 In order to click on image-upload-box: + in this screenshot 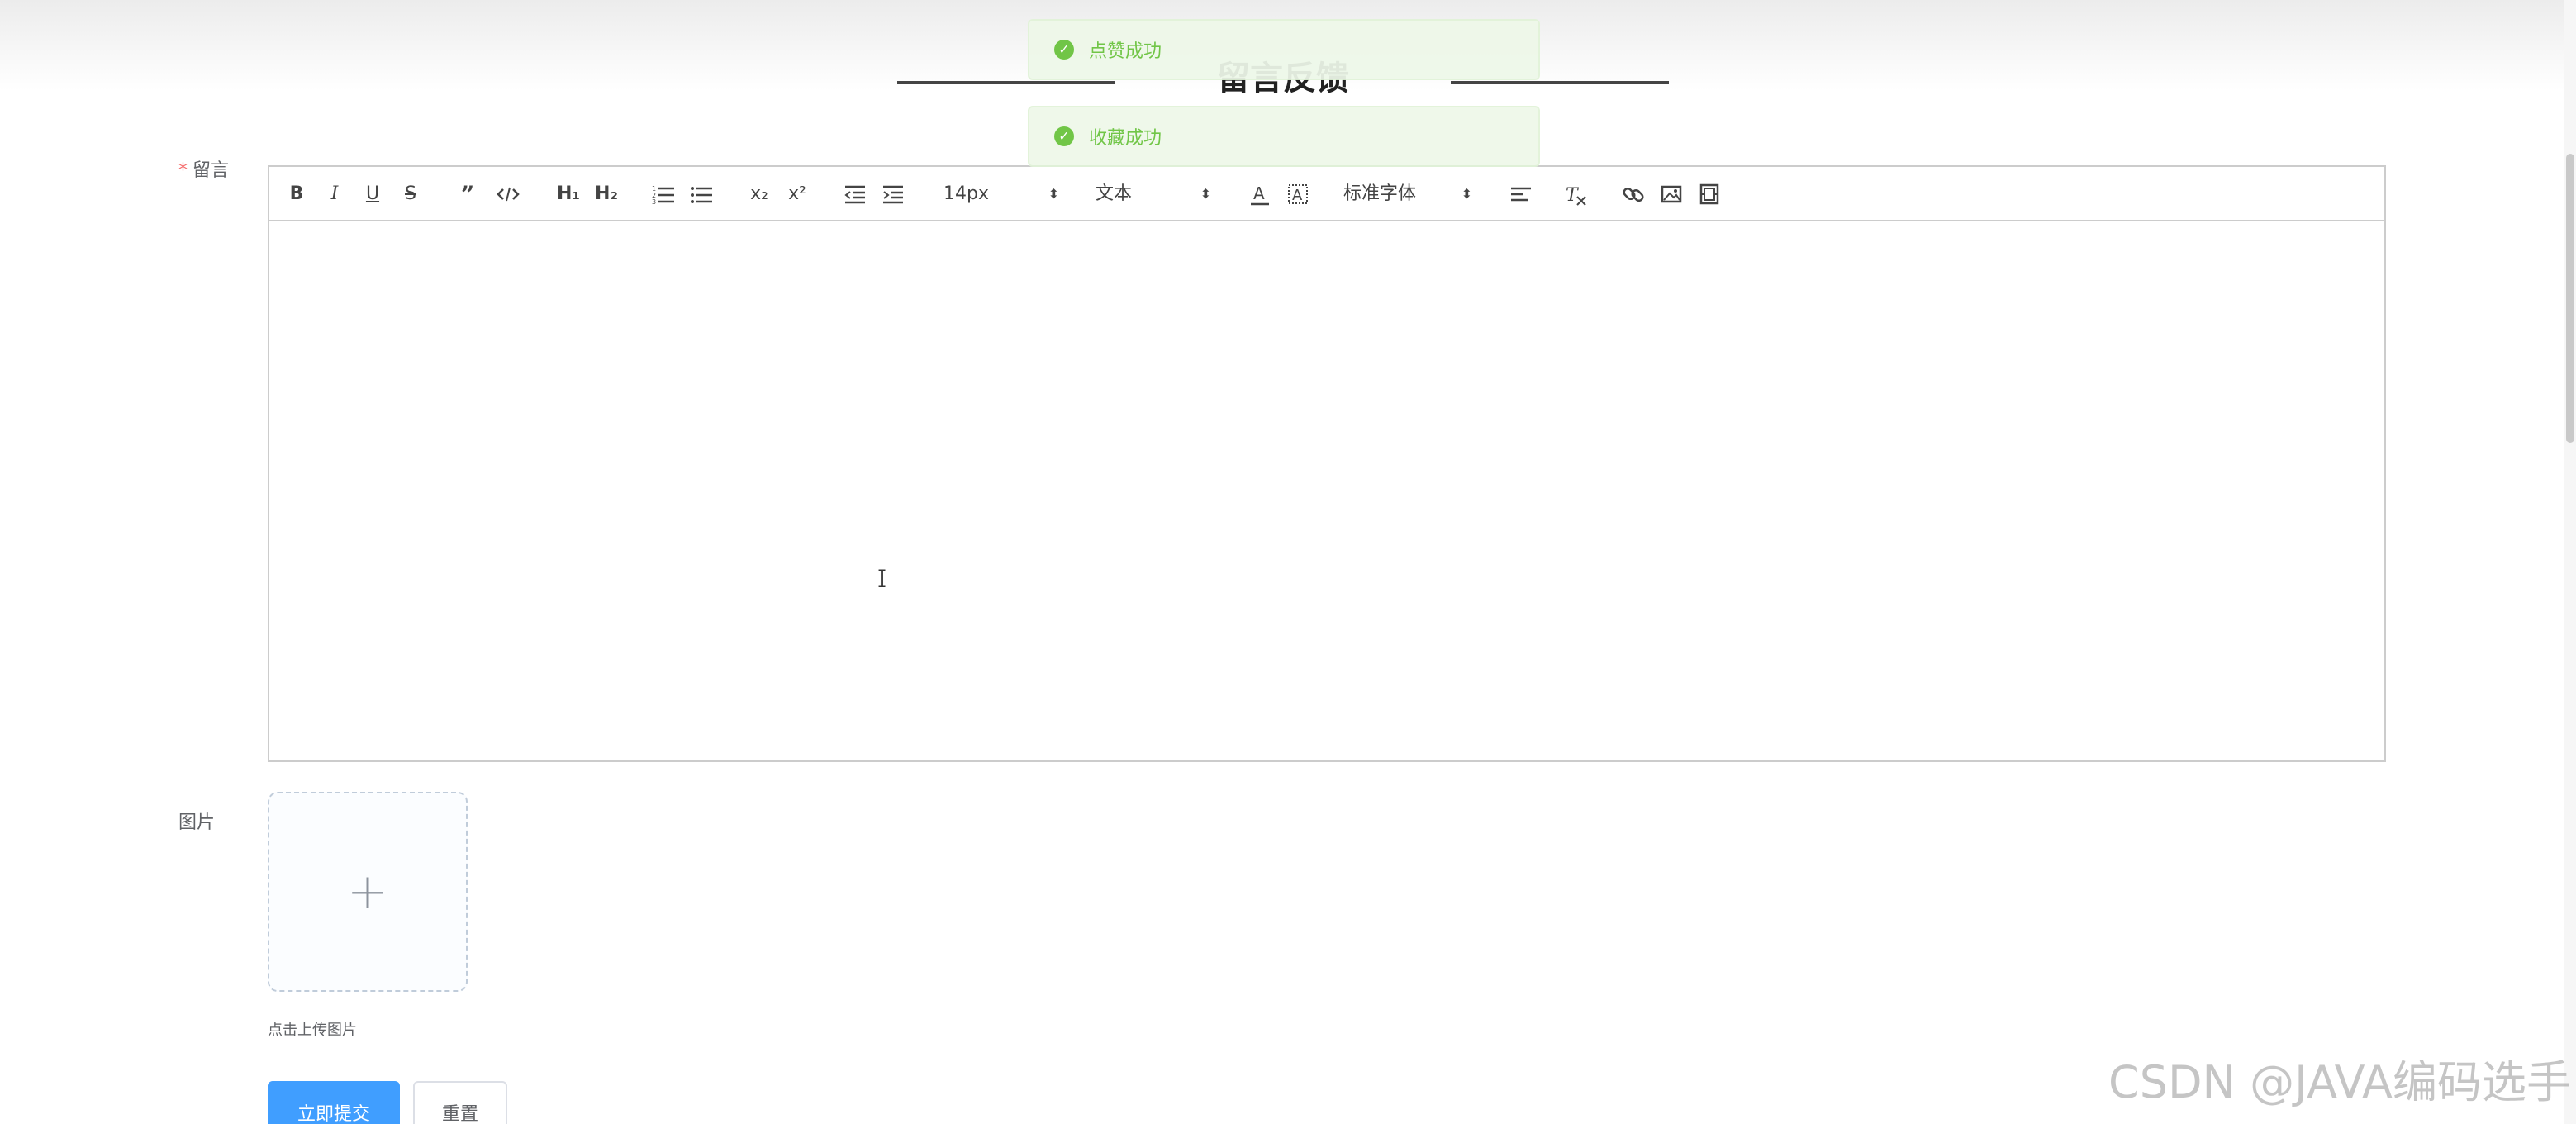, I will do `click(368, 892)`.